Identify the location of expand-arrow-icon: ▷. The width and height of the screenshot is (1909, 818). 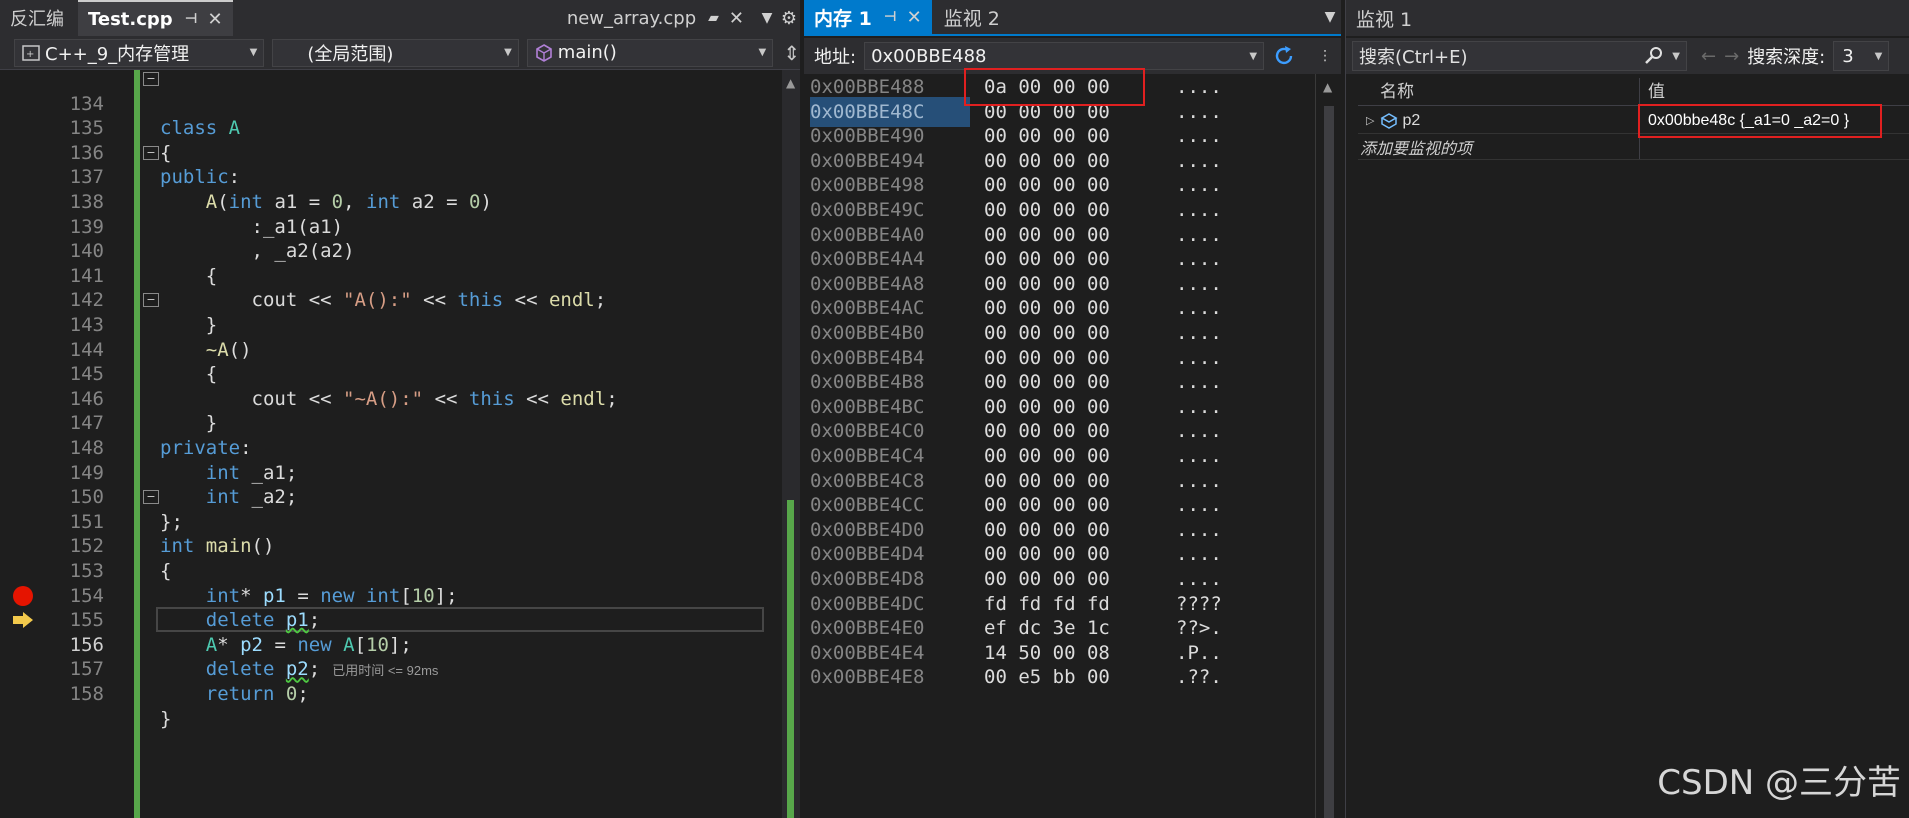
(1370, 120).